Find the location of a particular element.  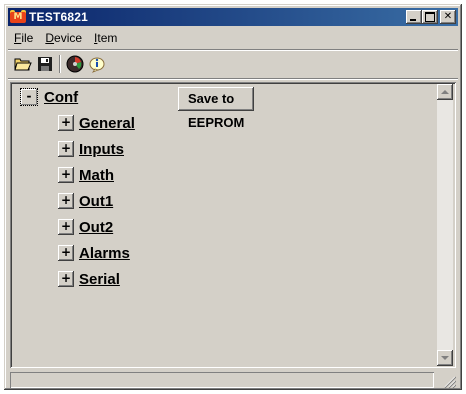

open-folder-icon is located at coordinates (23, 64).